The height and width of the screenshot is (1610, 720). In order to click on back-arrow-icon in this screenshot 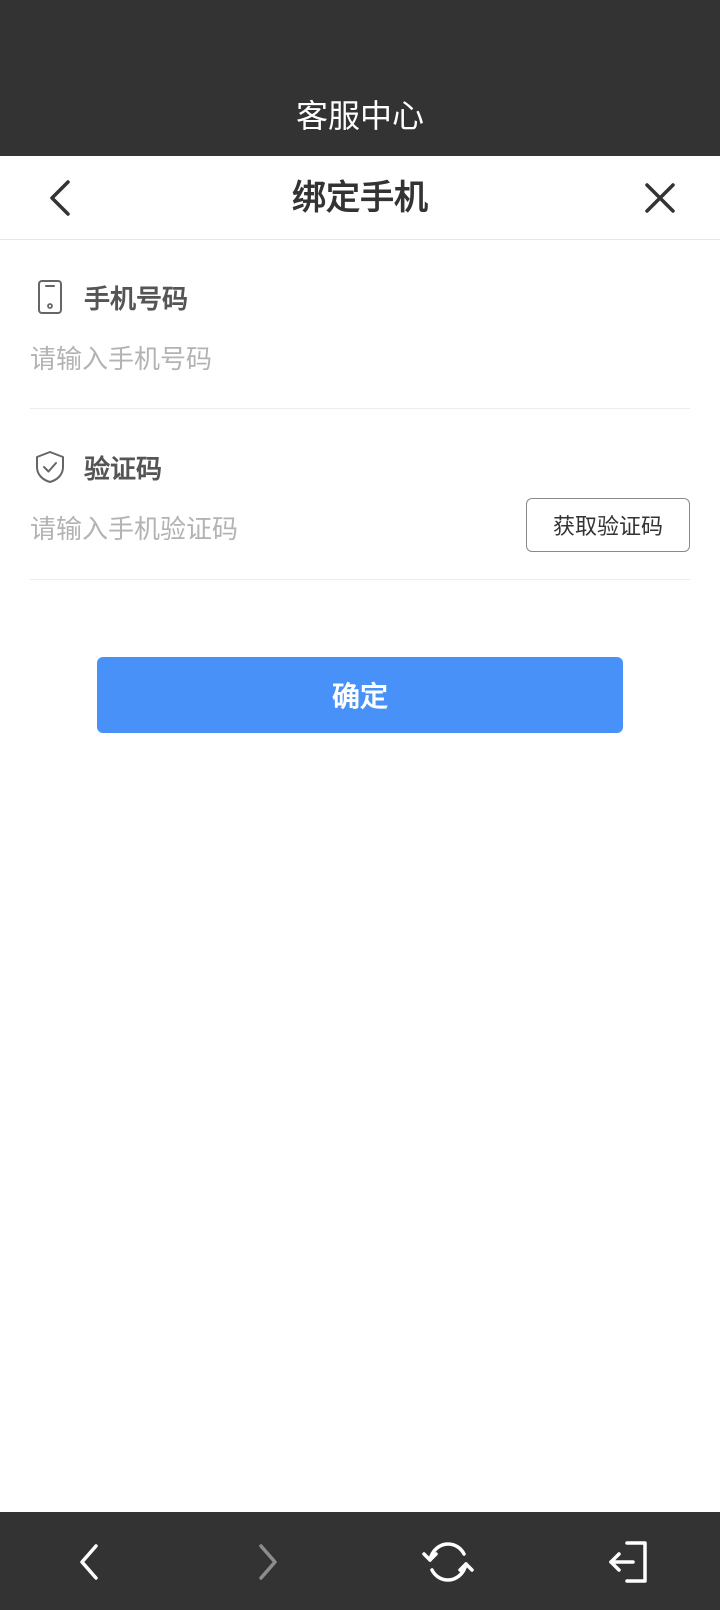, I will do `click(89, 1562)`.